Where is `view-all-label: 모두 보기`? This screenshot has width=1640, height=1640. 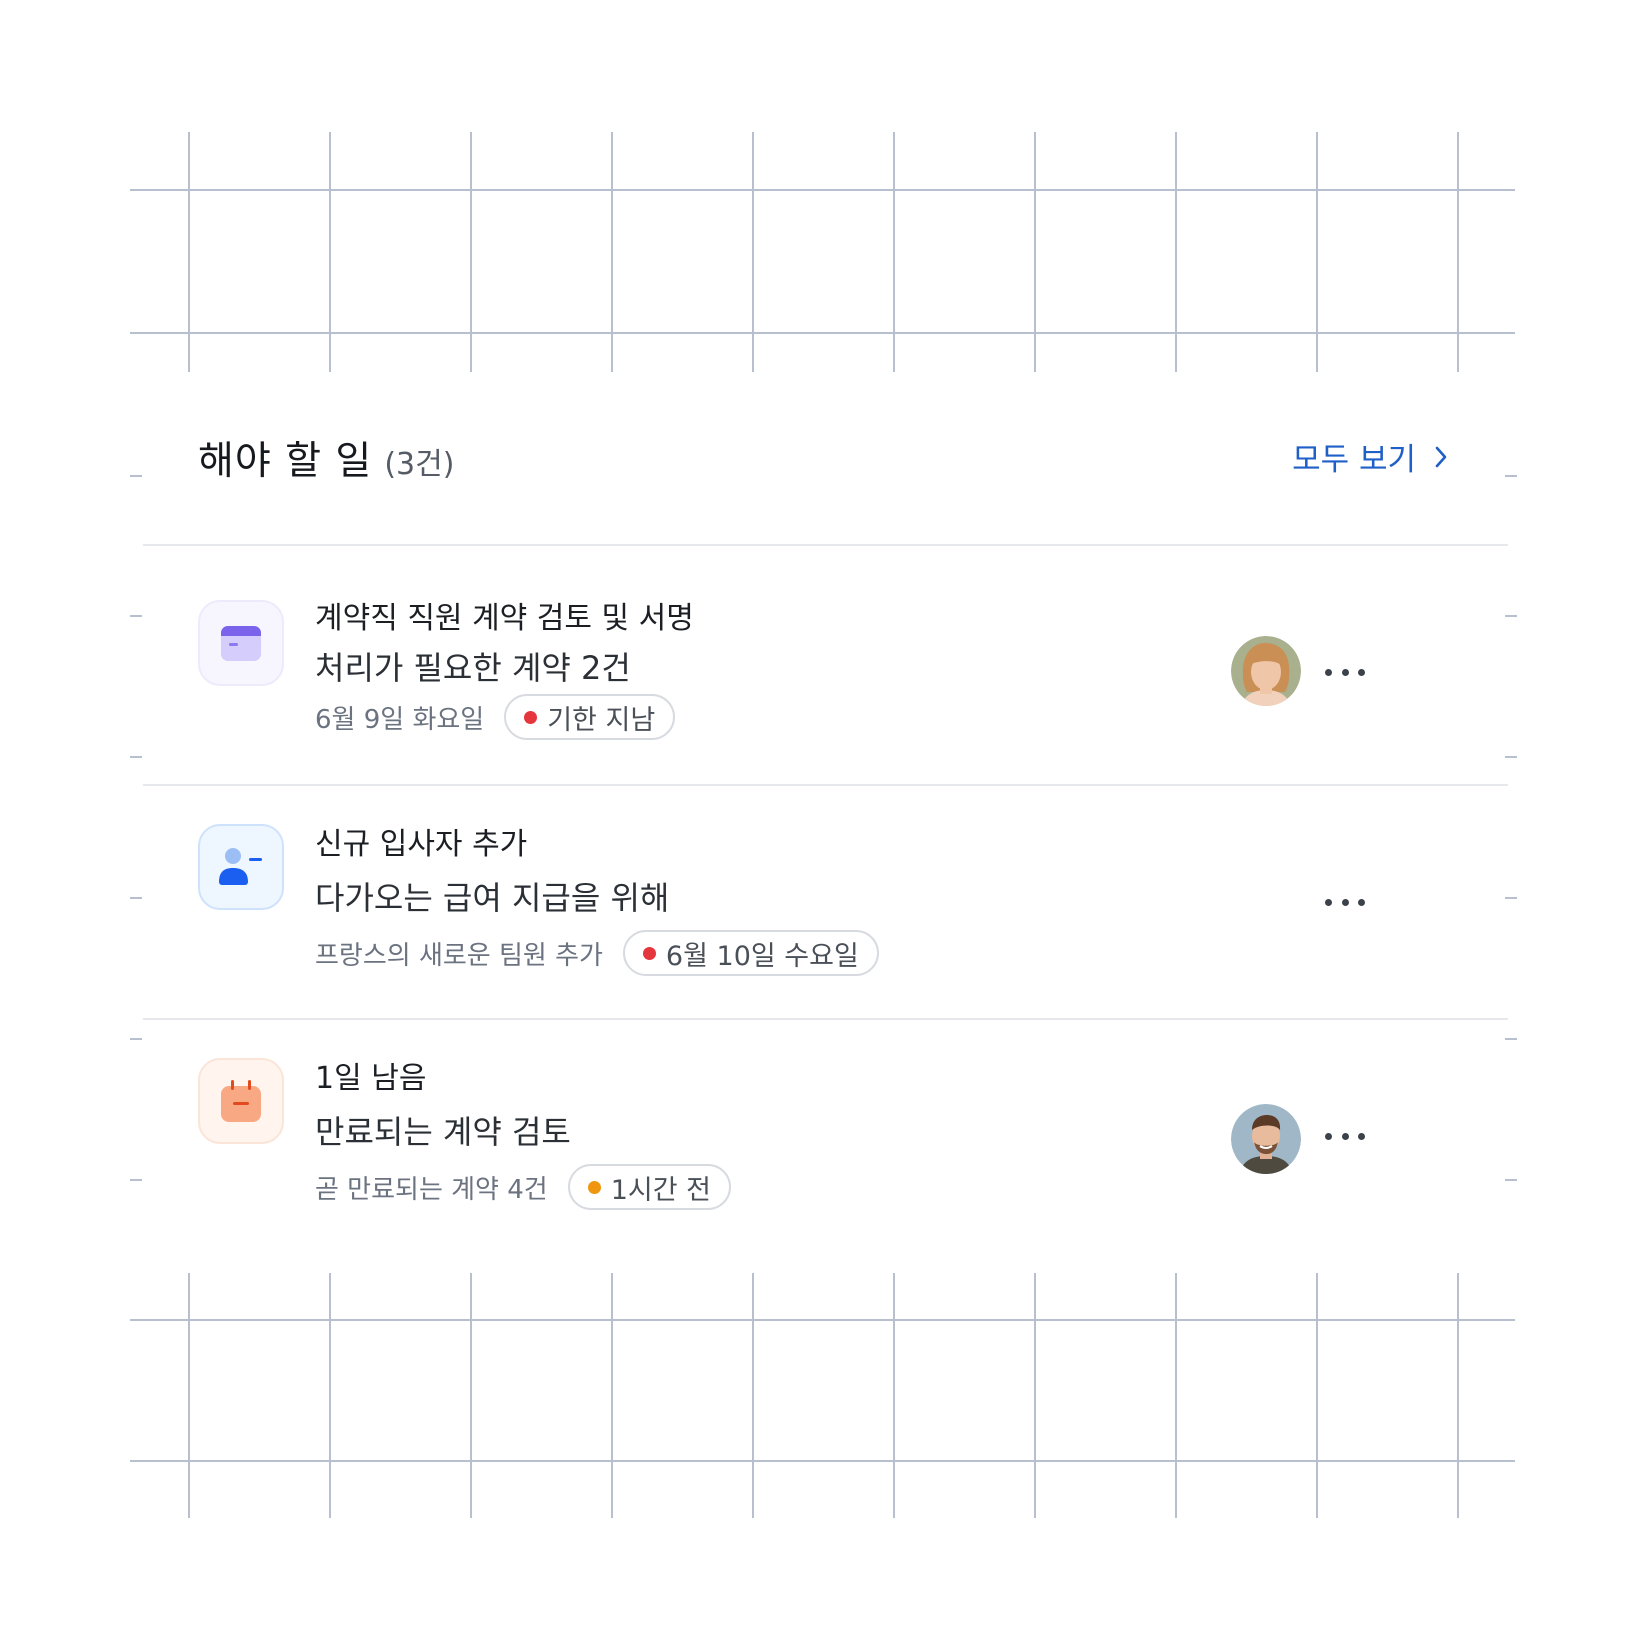 view-all-label: 모두 보기 is located at coordinates (1354, 460).